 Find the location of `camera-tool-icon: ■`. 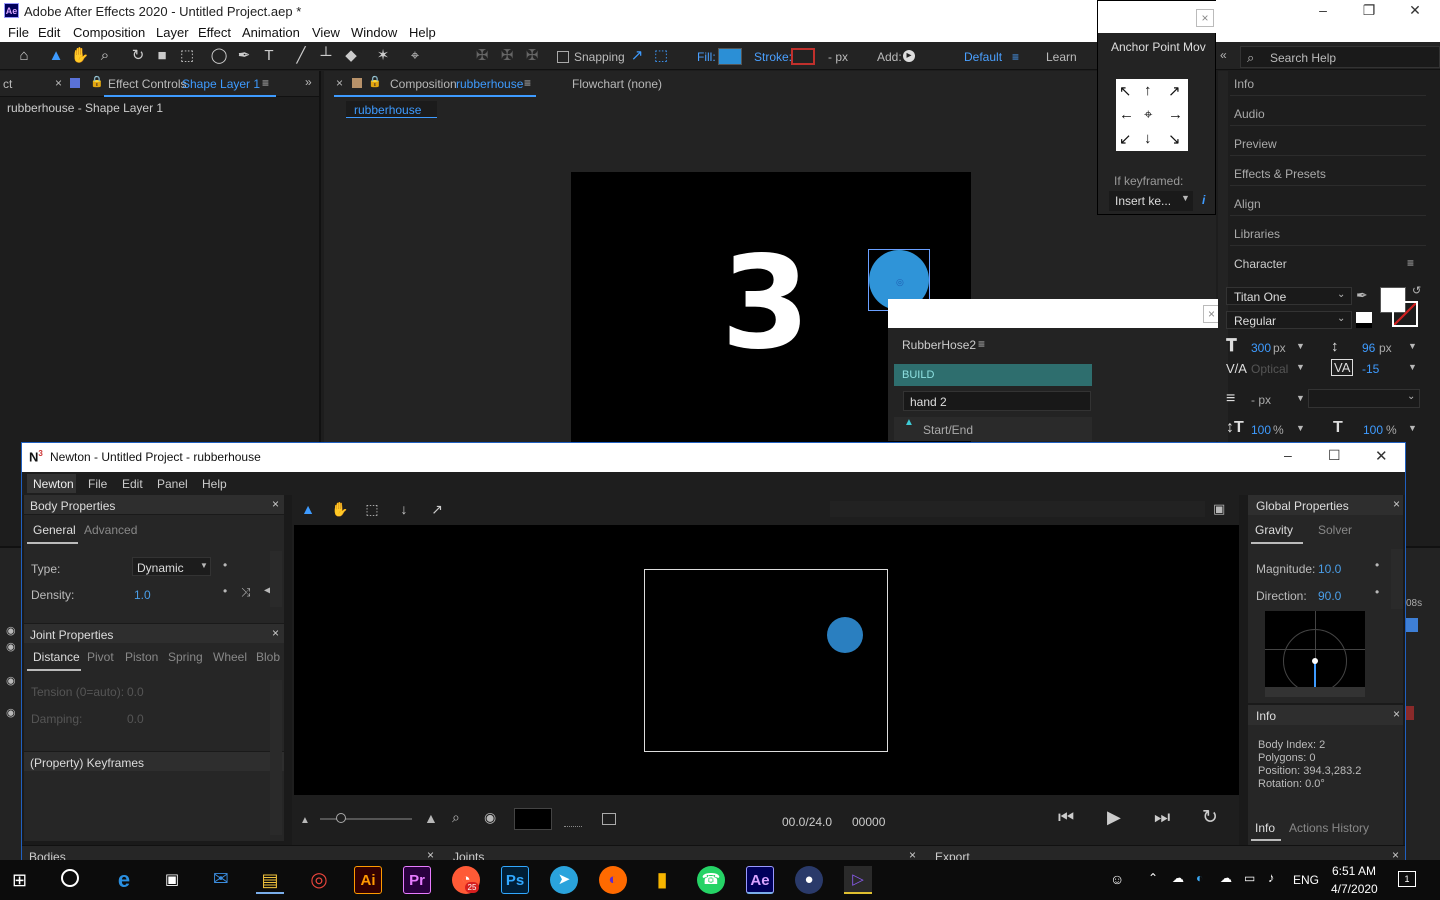

camera-tool-icon: ■ is located at coordinates (162, 56).